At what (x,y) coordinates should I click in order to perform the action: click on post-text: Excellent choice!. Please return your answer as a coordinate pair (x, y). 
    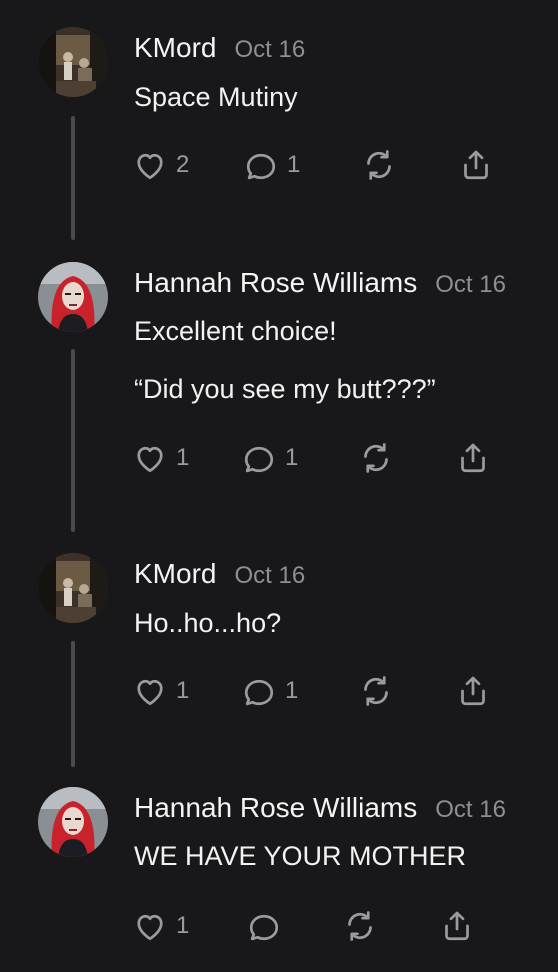
    Looking at the image, I should click on (235, 331).